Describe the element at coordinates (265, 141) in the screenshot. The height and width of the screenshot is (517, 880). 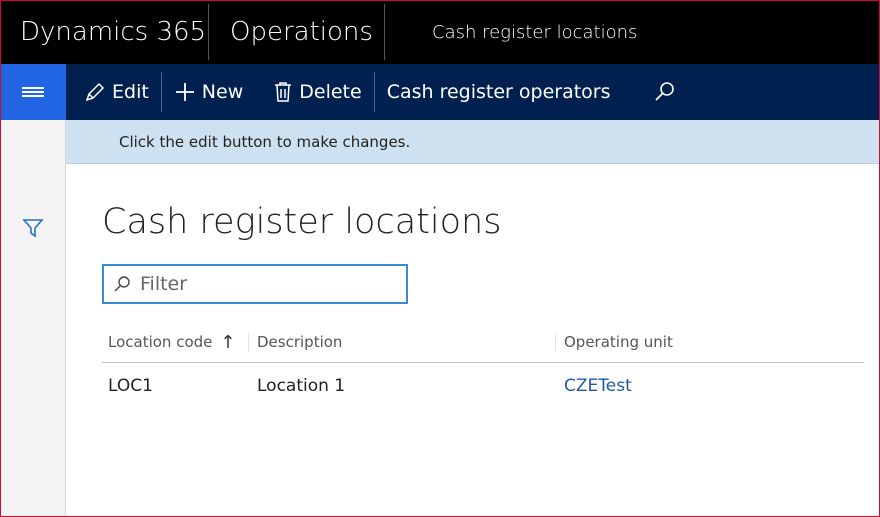
I see `info-message: Click the edit button to make changes.` at that location.